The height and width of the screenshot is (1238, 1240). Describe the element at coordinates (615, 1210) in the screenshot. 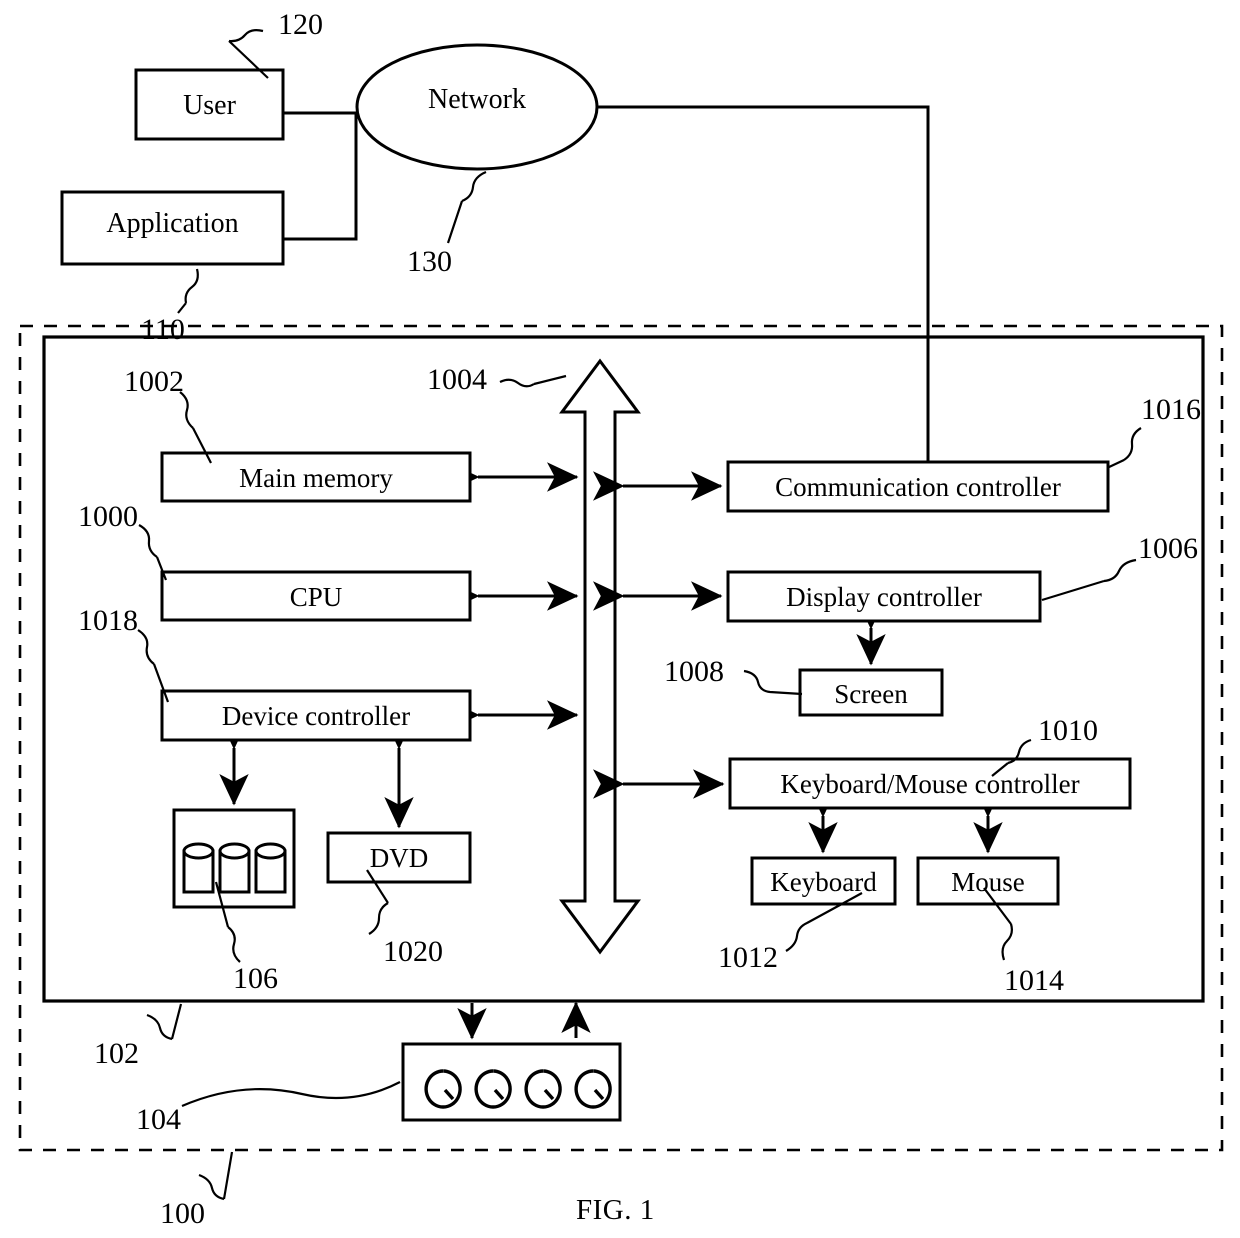

I see `figure-caption: FIG. 1` at that location.